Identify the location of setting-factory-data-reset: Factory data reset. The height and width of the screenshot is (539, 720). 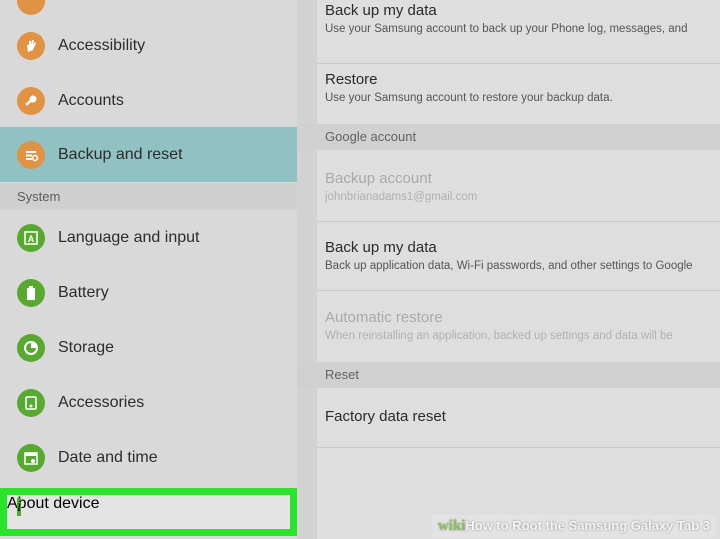
(518, 428).